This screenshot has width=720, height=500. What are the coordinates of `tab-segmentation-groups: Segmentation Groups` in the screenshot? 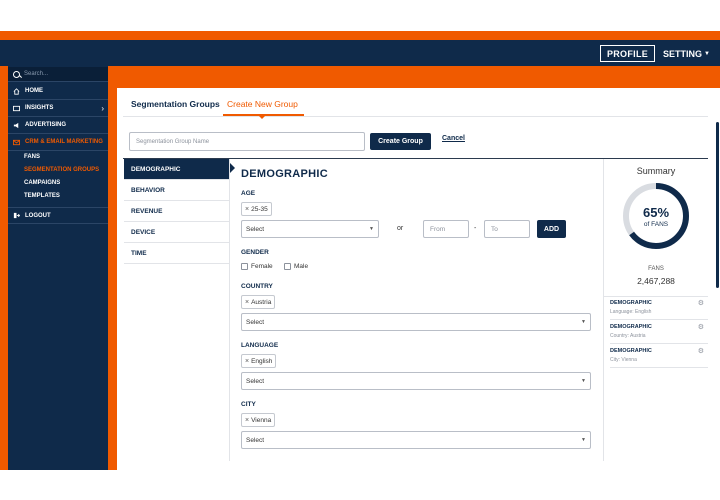 It's located at (175, 104).